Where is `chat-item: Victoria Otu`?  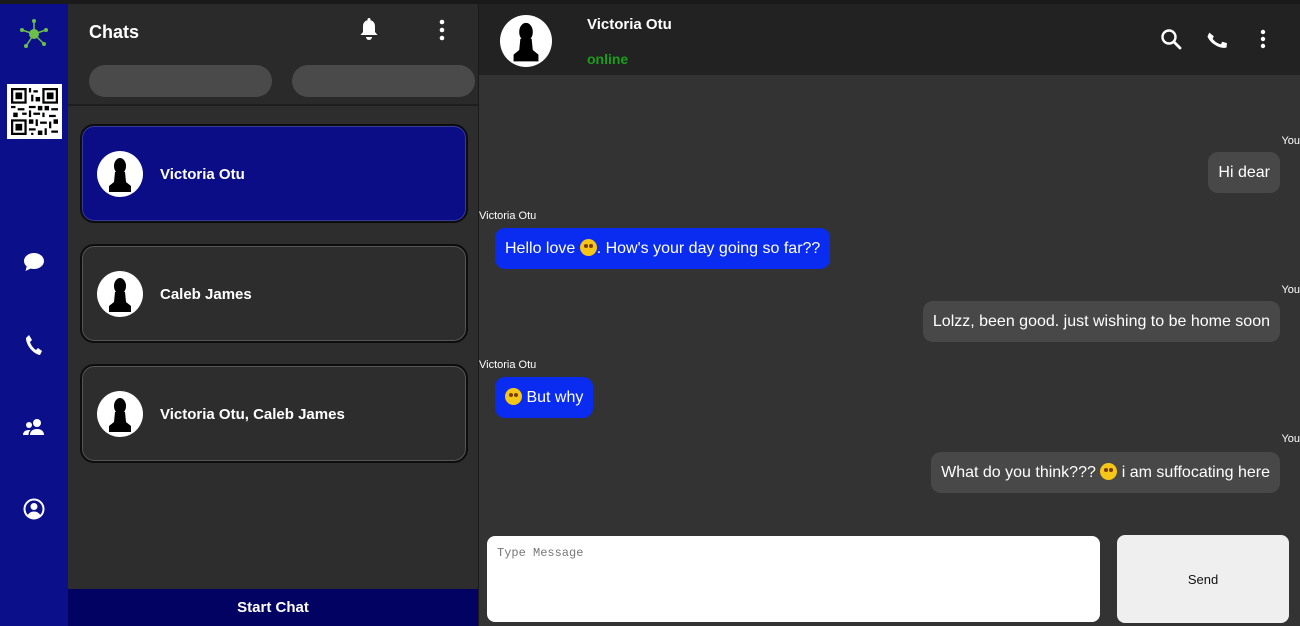
chat-item: Victoria Otu is located at coordinates (274, 173).